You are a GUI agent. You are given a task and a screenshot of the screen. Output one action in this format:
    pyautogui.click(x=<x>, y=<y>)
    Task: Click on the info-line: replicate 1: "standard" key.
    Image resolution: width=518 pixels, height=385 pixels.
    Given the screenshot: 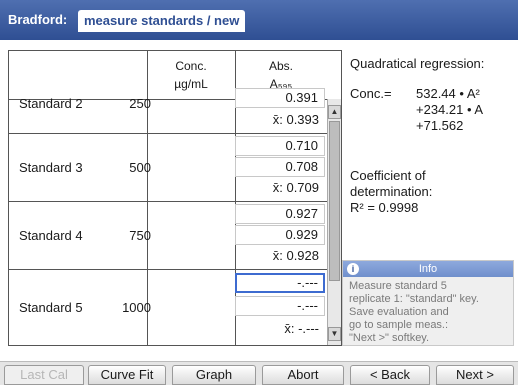 What is the action you would take?
    pyautogui.click(x=414, y=299)
    